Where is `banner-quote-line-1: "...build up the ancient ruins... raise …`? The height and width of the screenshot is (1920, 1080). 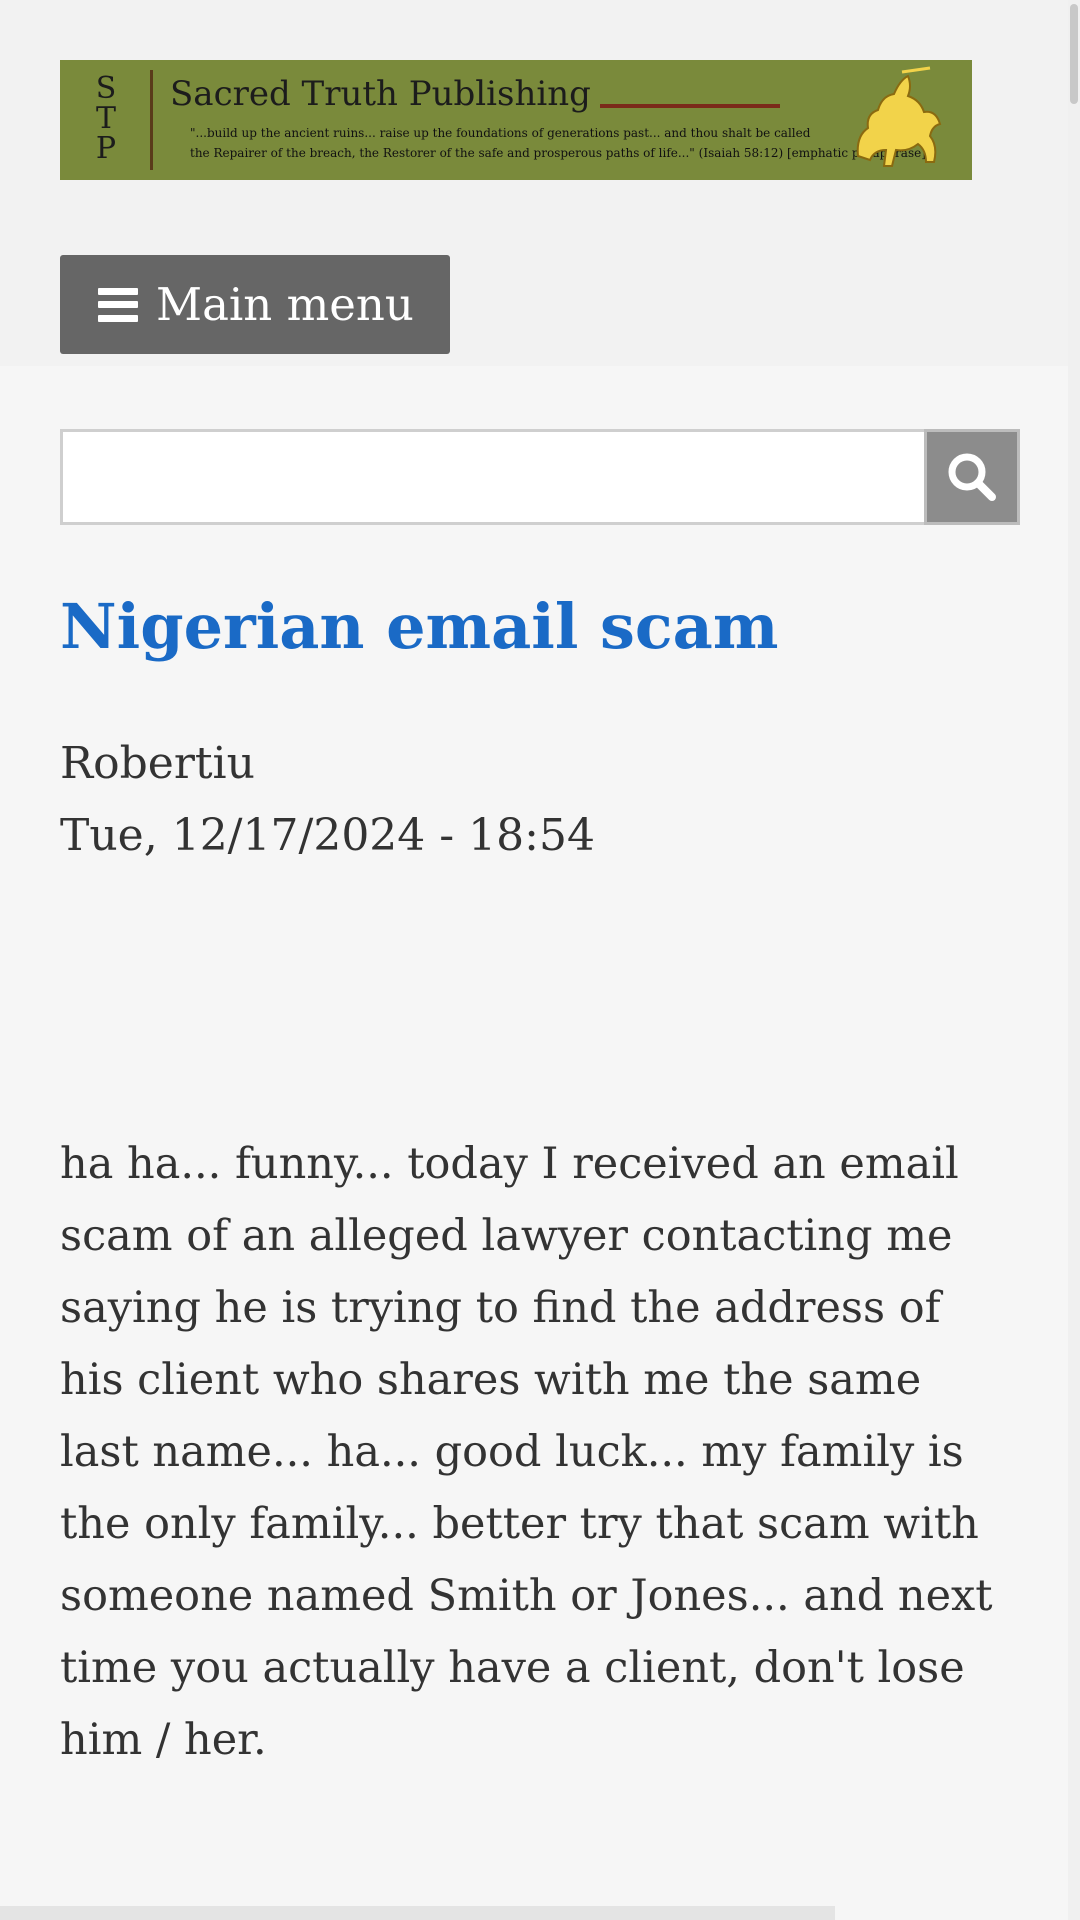 banner-quote-line-1: "...build up the ancient ruins... raise … is located at coordinates (500, 133).